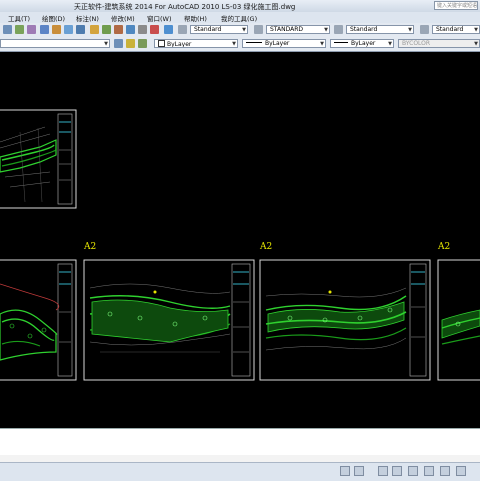  I want to click on menu-draw: 绘图(D), so click(53, 18).